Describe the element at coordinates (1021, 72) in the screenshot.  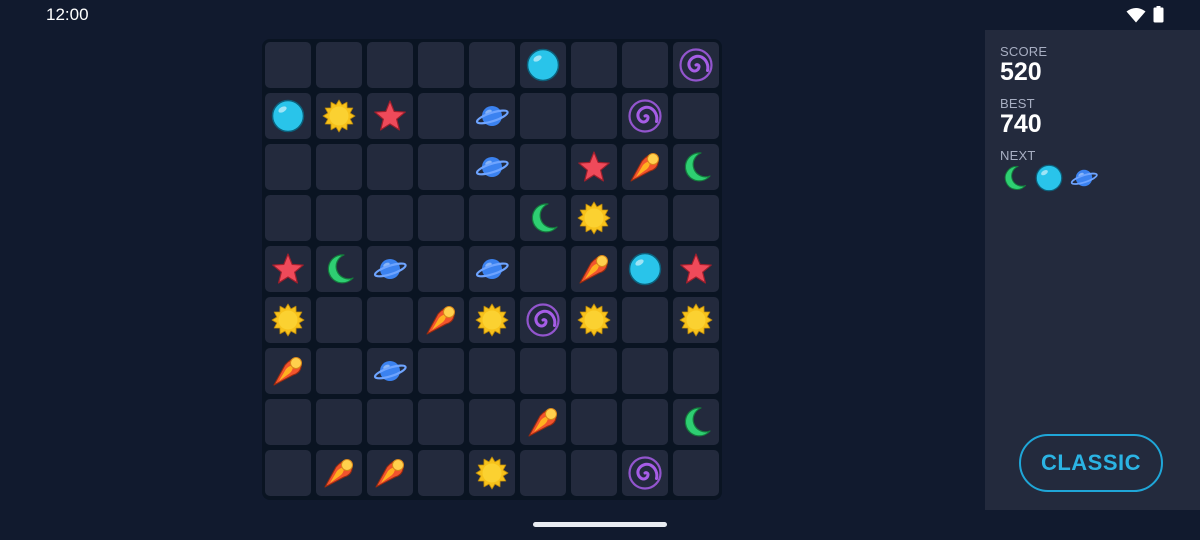
I see `score-value: 520` at that location.